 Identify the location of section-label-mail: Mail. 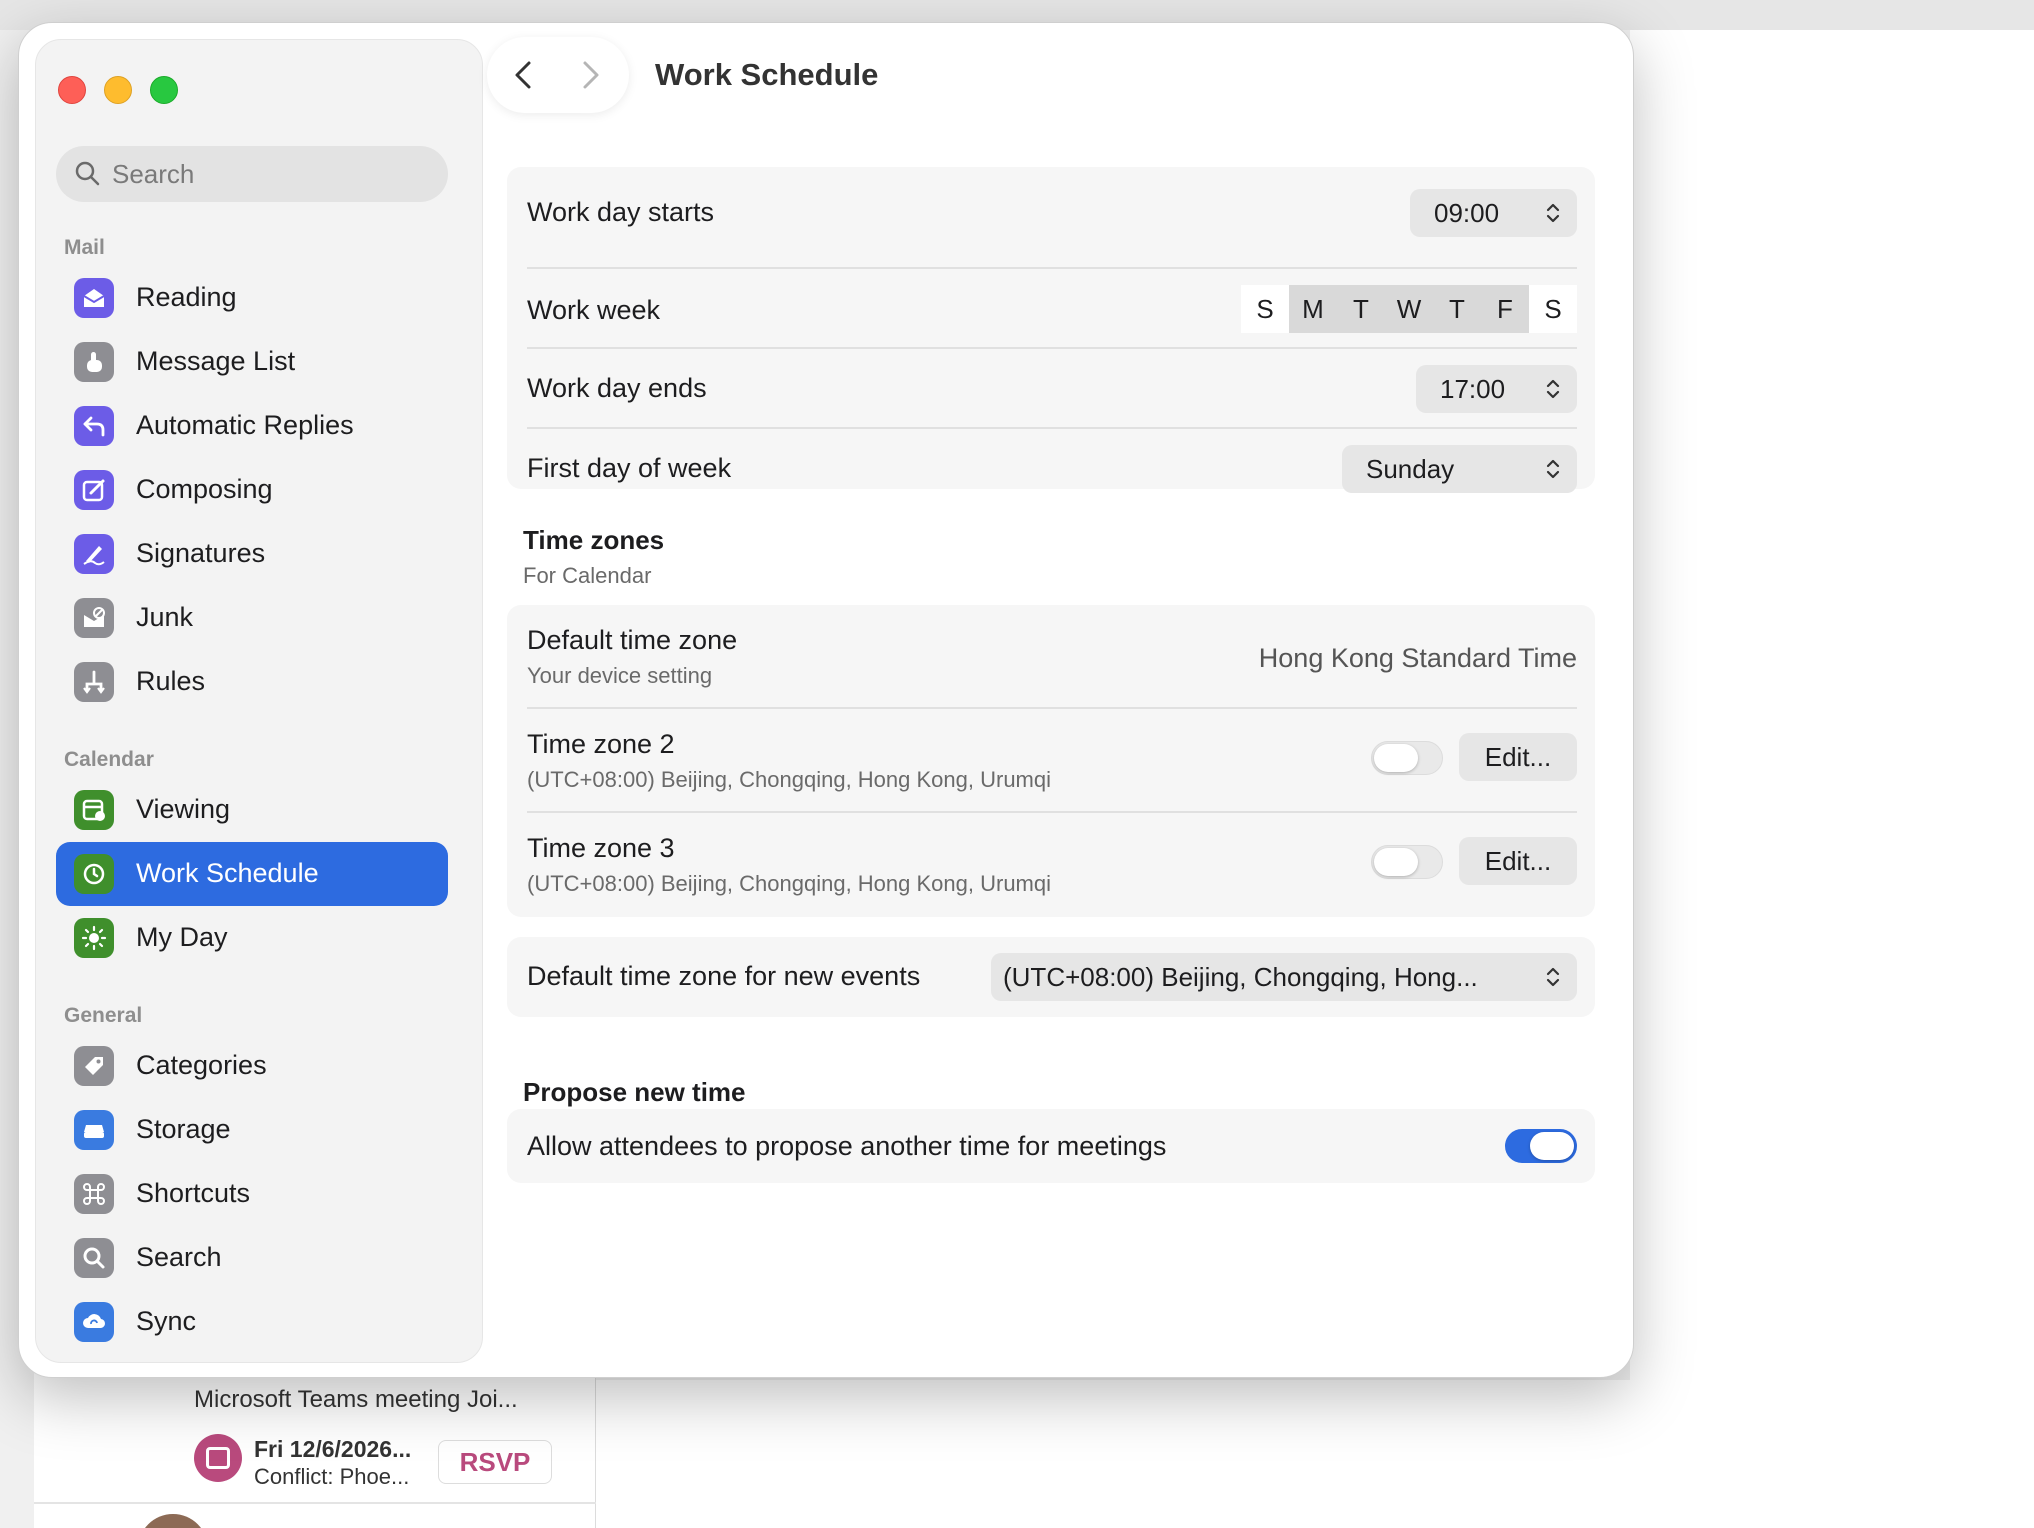
(84, 247).